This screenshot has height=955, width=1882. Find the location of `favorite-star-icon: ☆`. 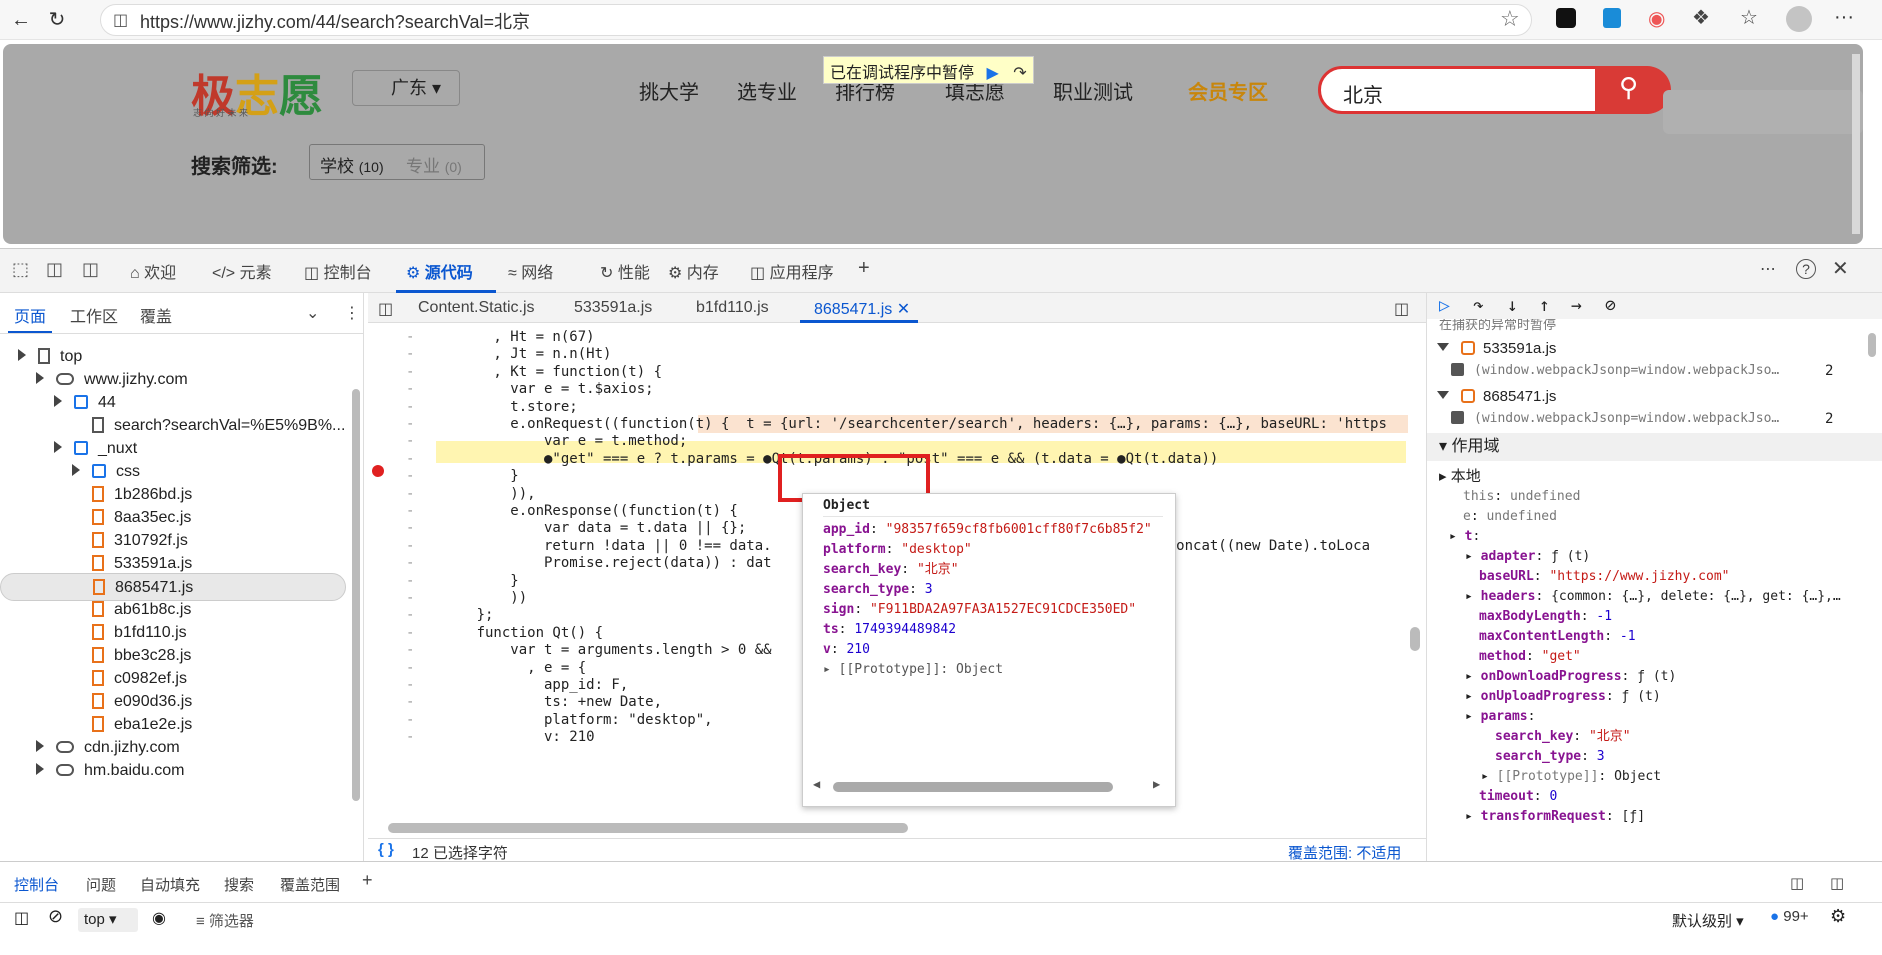

favorite-star-icon: ☆ is located at coordinates (1510, 19).